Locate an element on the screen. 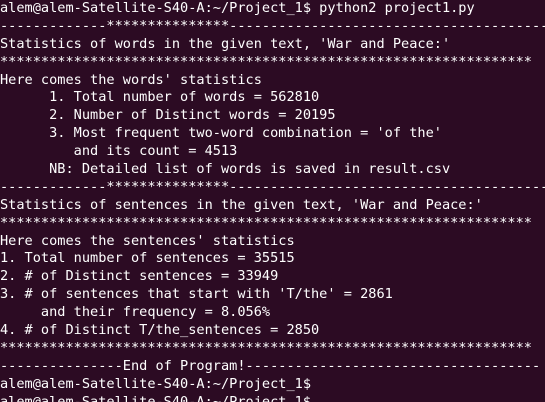 This screenshot has height=402, width=545. words-stats-heading: Here comes the words' statistics is located at coordinates (131, 79).